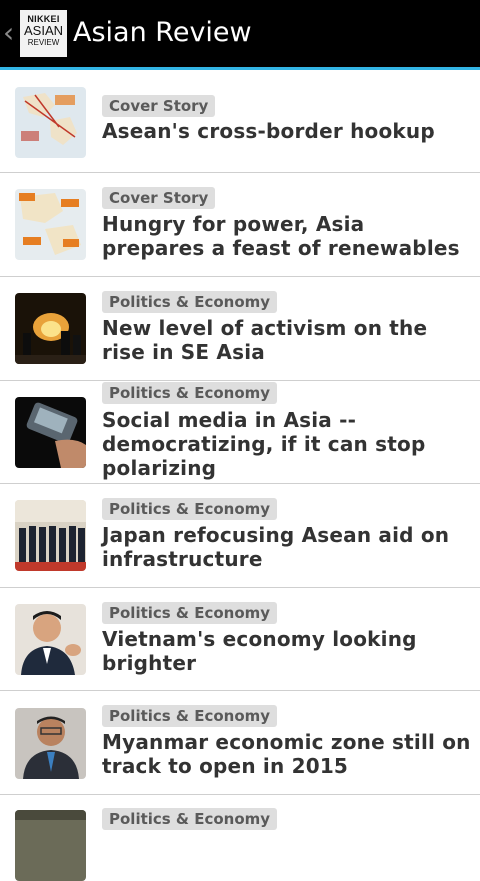 This screenshot has width=480, height=881. What do you see at coordinates (50, 432) in the screenshot?
I see `phone-photo-icon` at bounding box center [50, 432].